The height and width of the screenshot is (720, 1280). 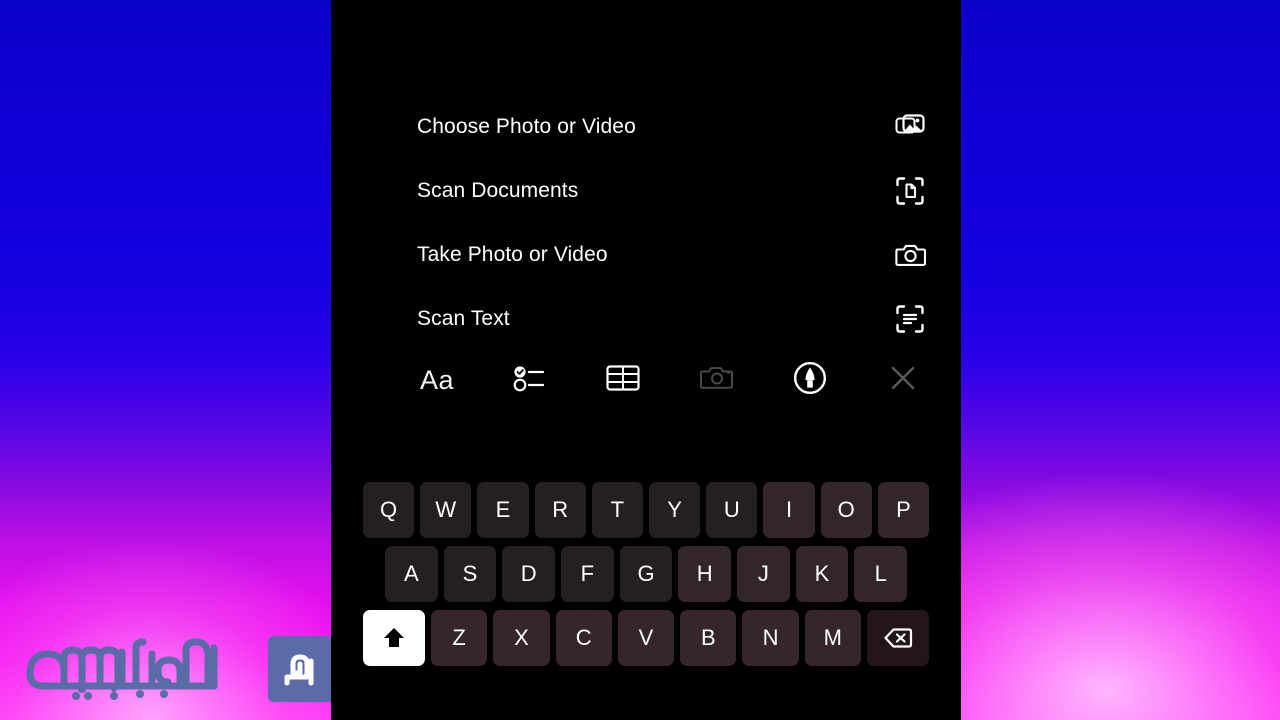 I want to click on menu-item-label: Scan Documents, so click(x=498, y=190).